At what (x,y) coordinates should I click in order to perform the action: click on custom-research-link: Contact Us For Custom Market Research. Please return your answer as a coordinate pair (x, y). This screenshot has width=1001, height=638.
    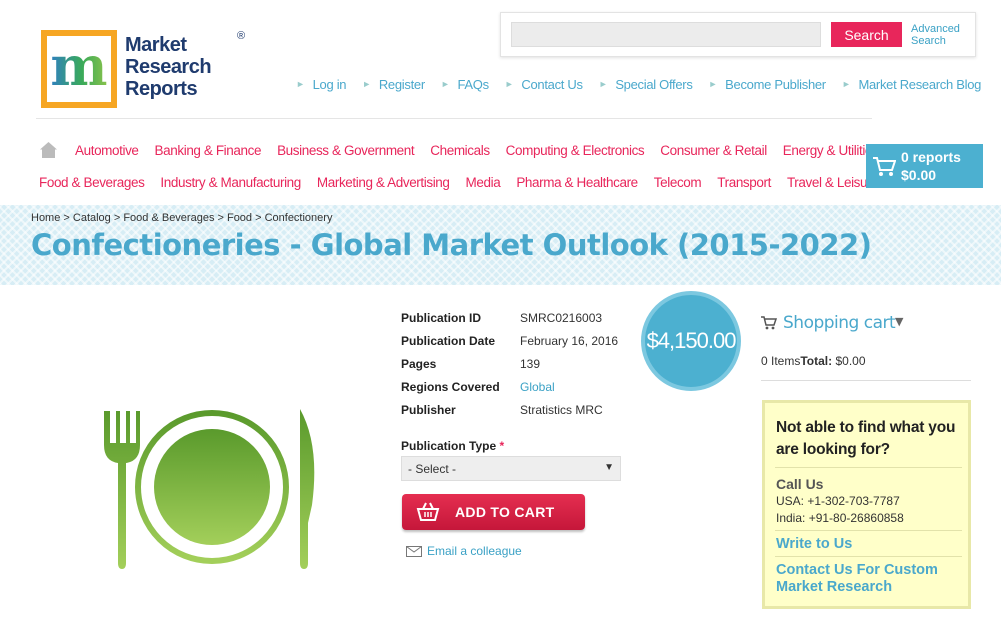
    Looking at the image, I should click on (871, 579).